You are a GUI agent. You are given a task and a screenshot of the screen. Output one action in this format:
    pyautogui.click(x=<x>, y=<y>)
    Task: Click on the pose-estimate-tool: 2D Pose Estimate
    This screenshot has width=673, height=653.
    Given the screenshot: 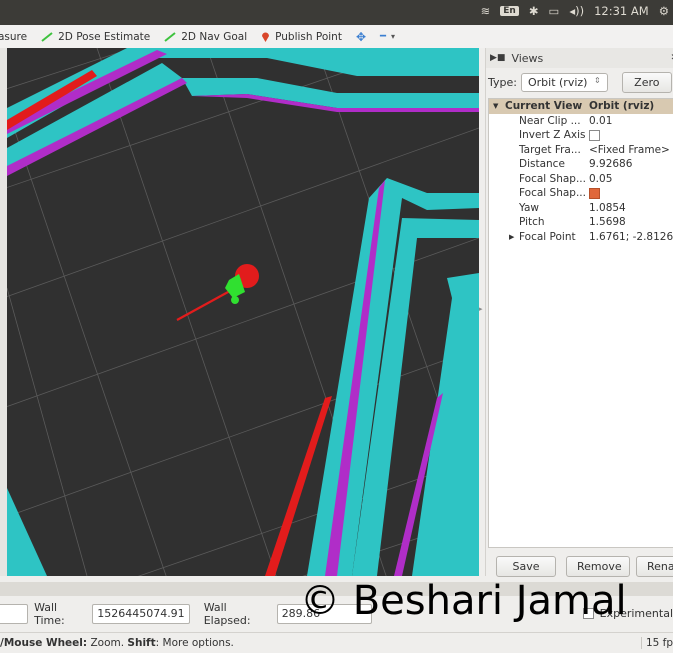 What is the action you would take?
    pyautogui.click(x=95, y=37)
    